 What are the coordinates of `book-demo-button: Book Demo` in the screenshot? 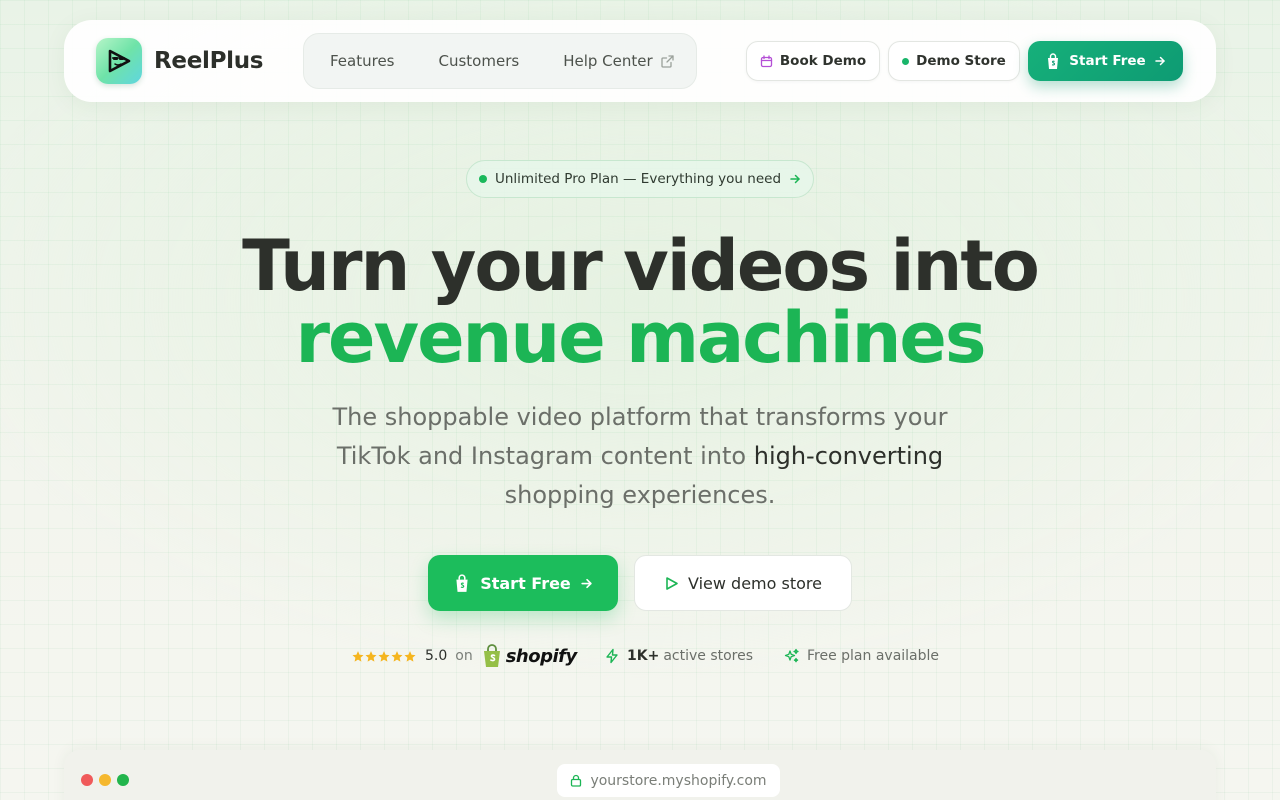 It's located at (813, 61).